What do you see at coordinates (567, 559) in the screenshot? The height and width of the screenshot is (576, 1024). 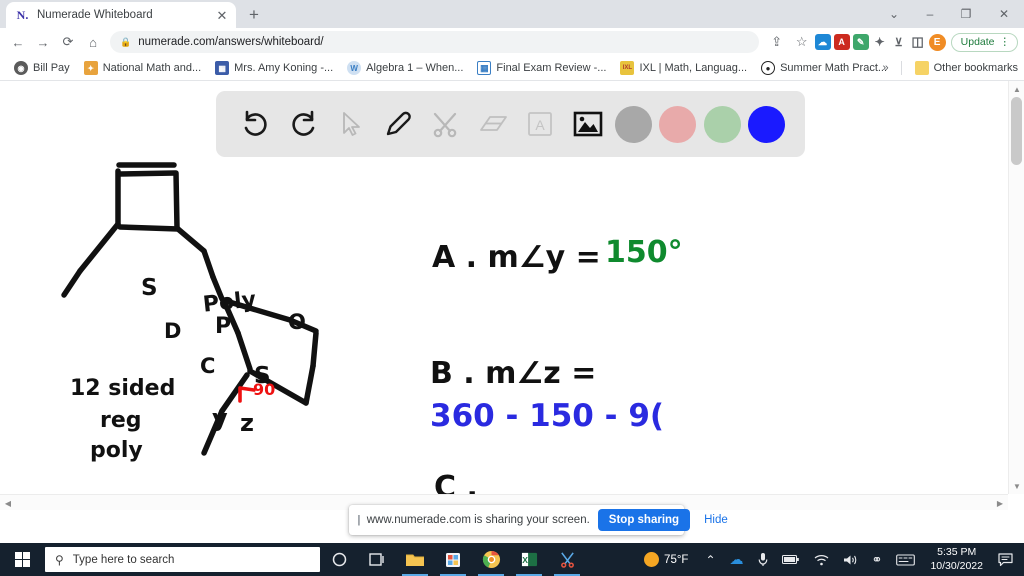 I see `snip-tool-icon` at bounding box center [567, 559].